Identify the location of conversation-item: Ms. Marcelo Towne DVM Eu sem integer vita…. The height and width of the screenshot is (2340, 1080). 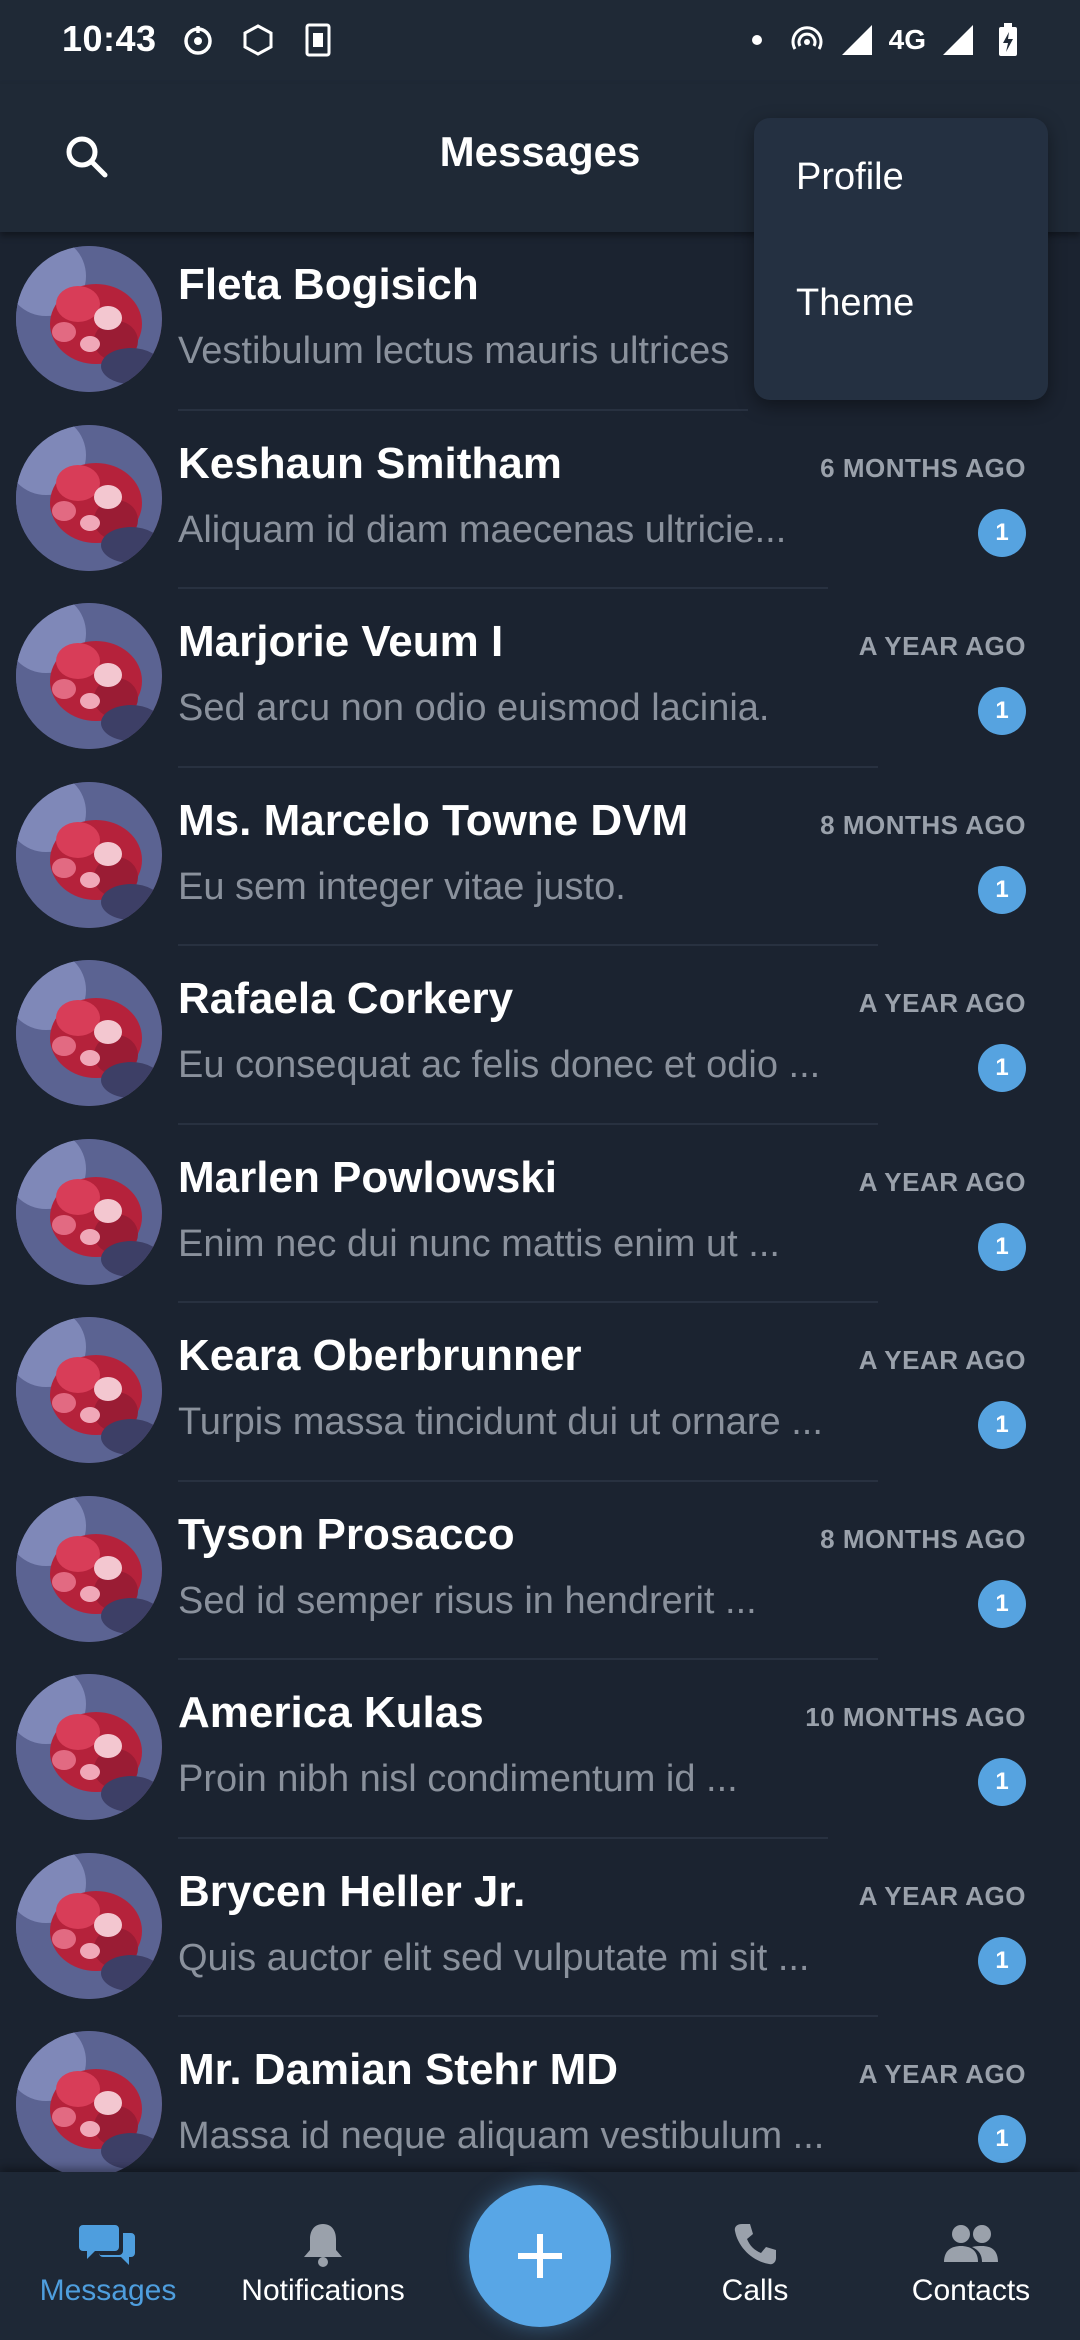
(540, 857).